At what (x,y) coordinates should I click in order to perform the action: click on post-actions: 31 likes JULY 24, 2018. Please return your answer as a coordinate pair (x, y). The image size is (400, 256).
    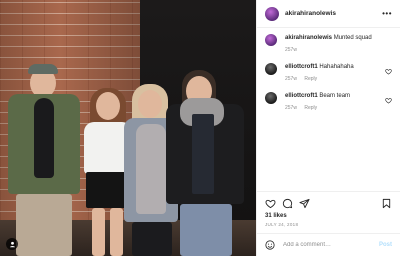
    Looking at the image, I should click on (328, 209).